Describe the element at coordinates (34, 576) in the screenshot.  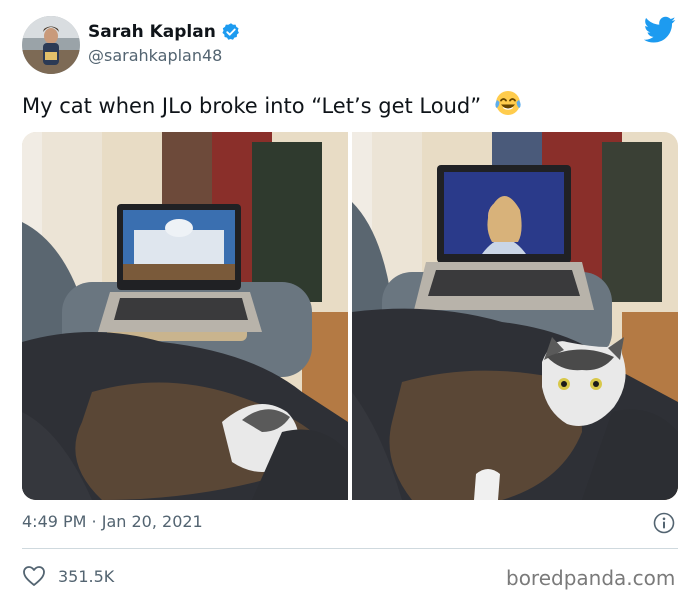
I see `heart-icon` at that location.